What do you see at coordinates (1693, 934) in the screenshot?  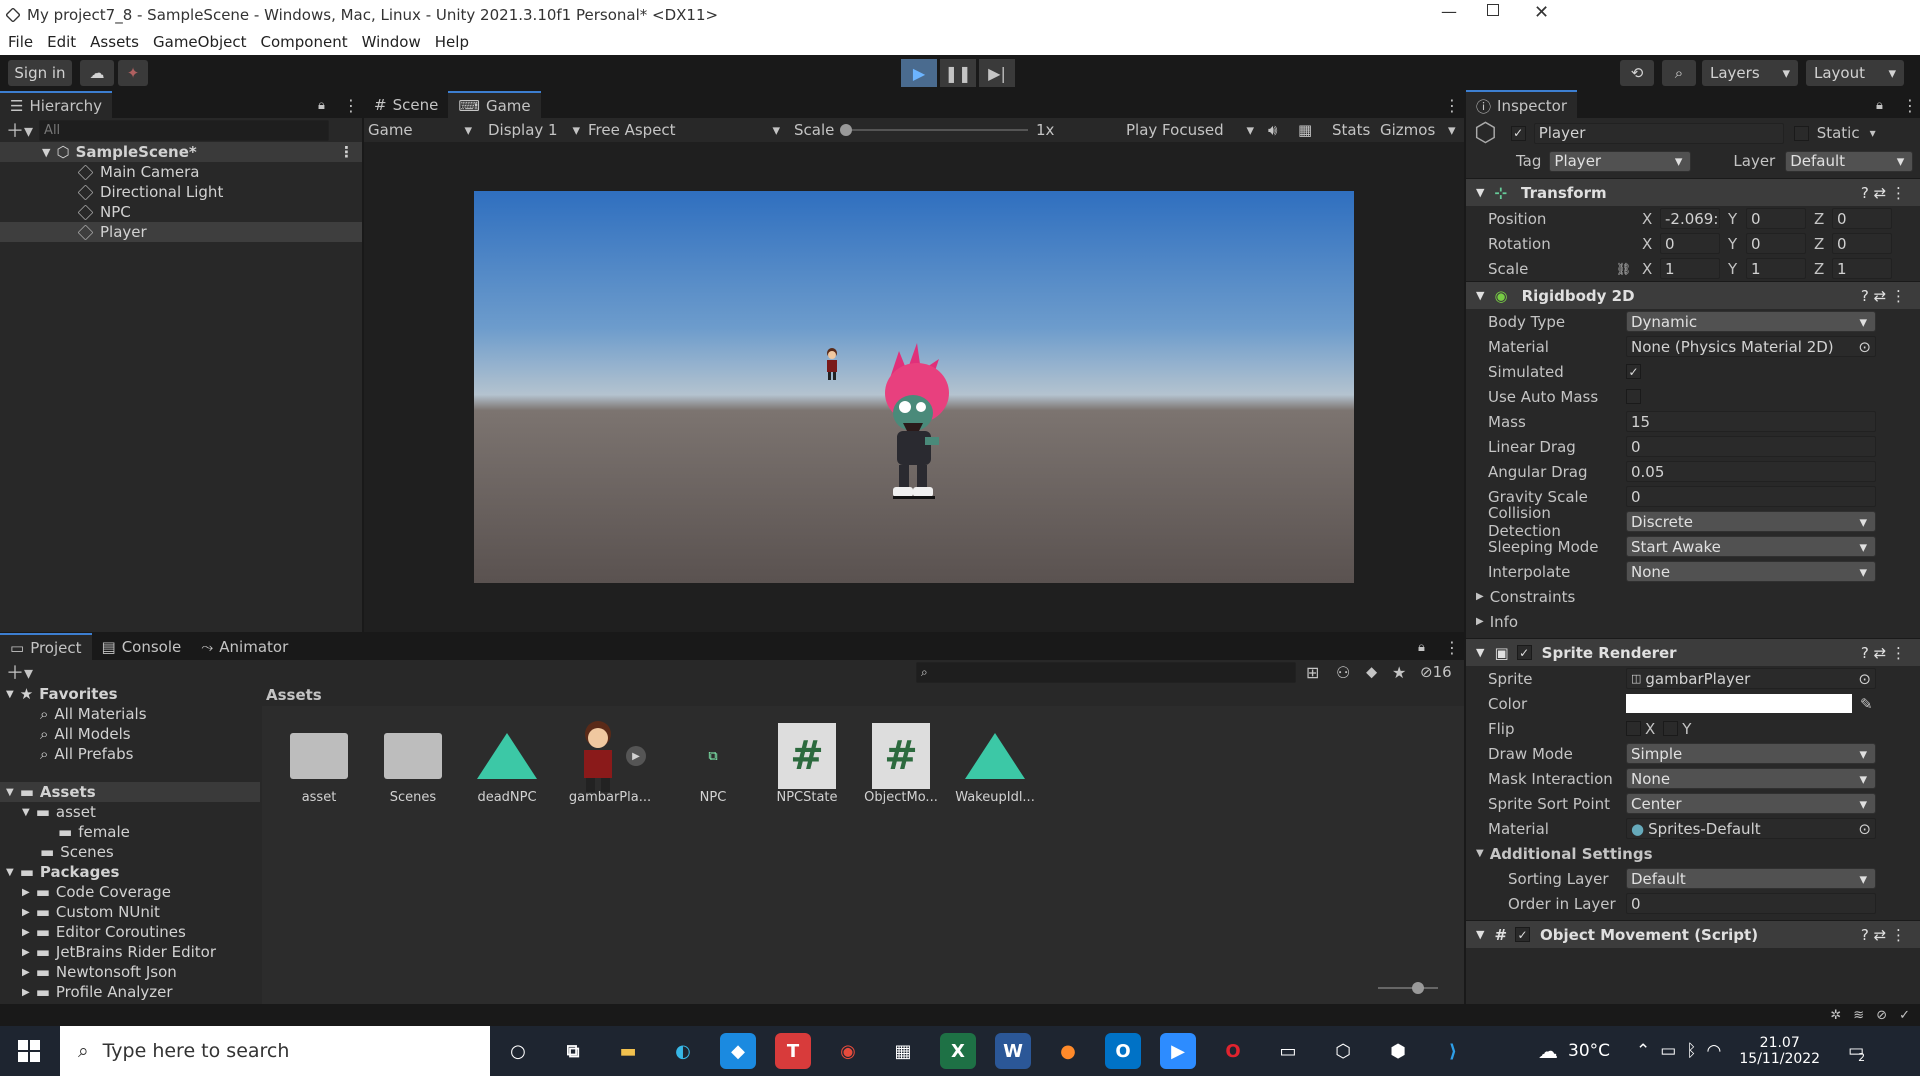 I see `script-header: ▼ # ✓ Object Movement (Script) ? ⇄ ⋮` at bounding box center [1693, 934].